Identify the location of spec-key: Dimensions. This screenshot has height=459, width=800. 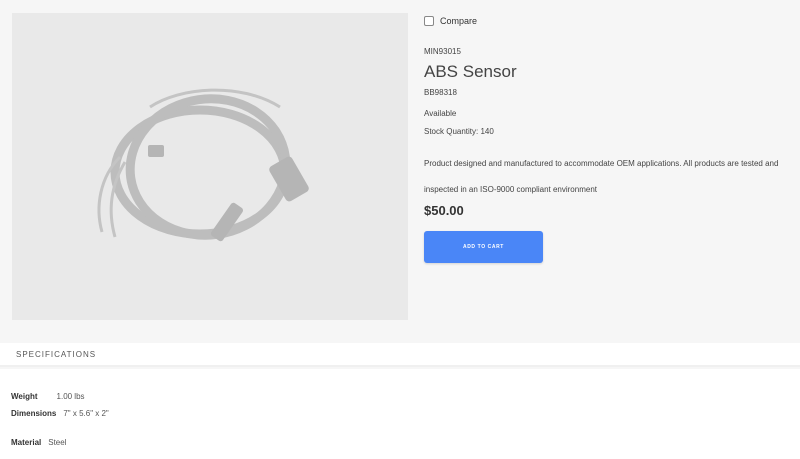
(34, 413).